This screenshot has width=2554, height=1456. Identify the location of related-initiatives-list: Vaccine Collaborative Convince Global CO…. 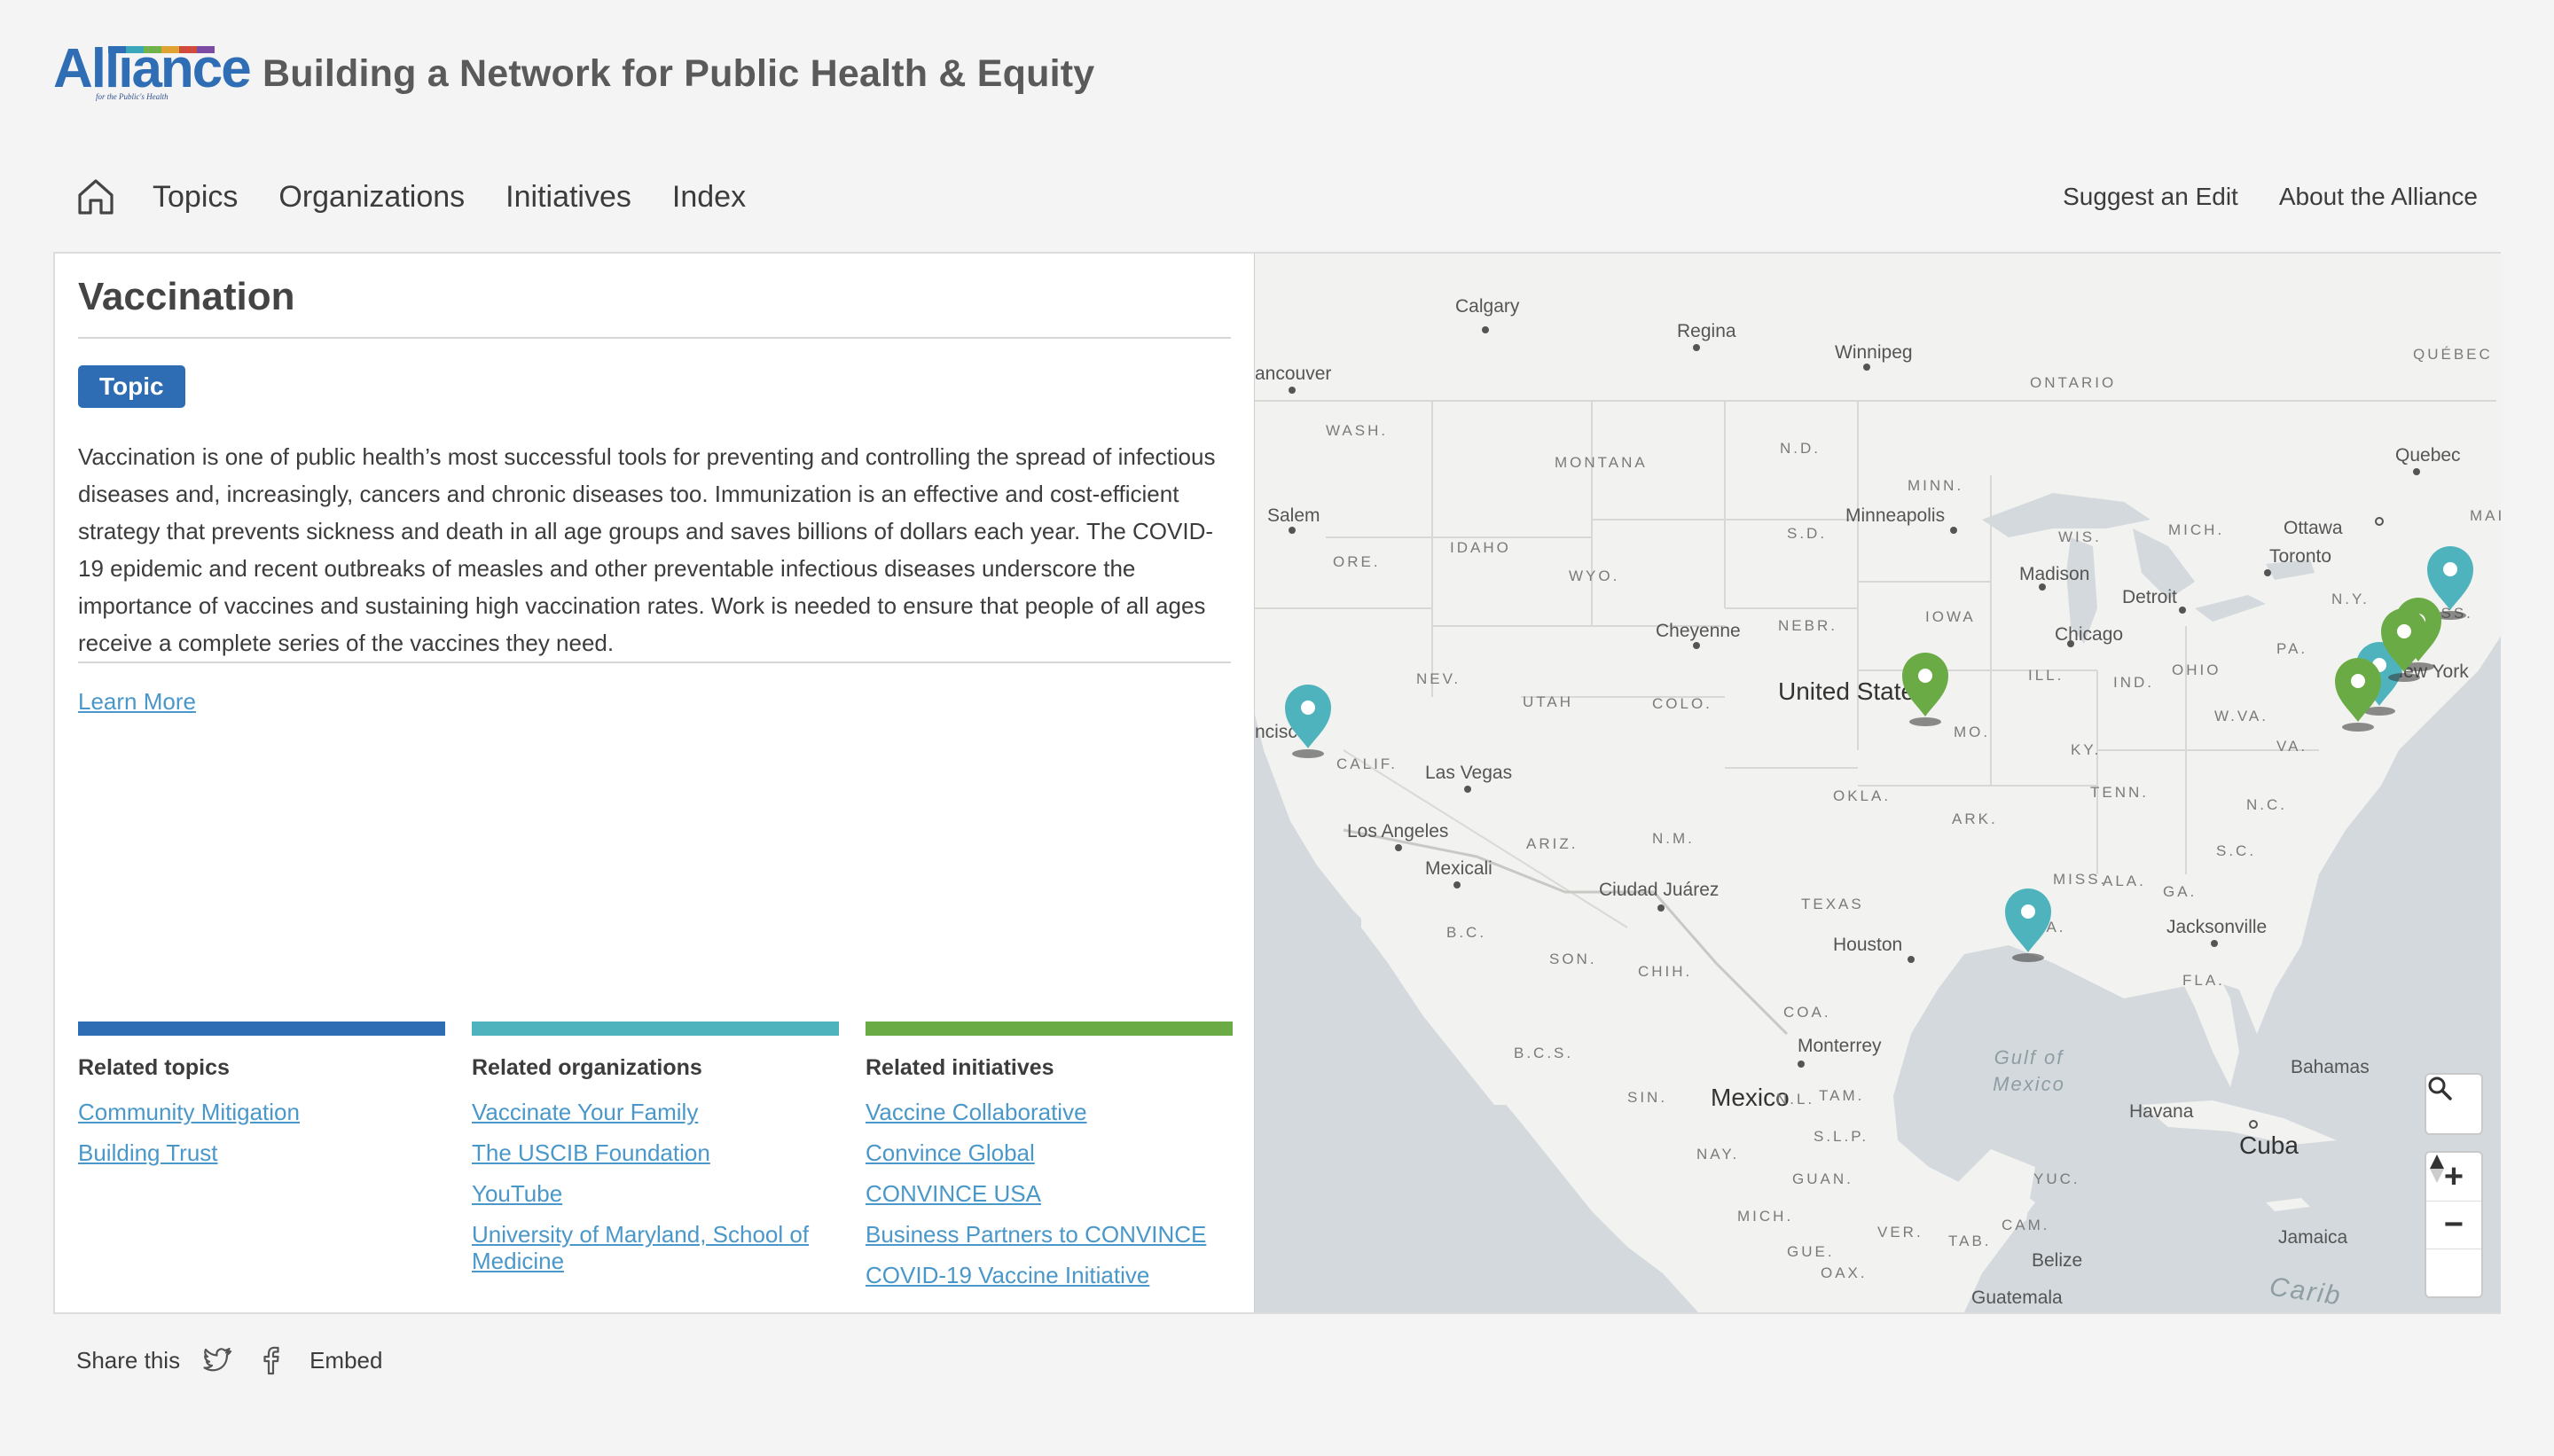
(1049, 1193).